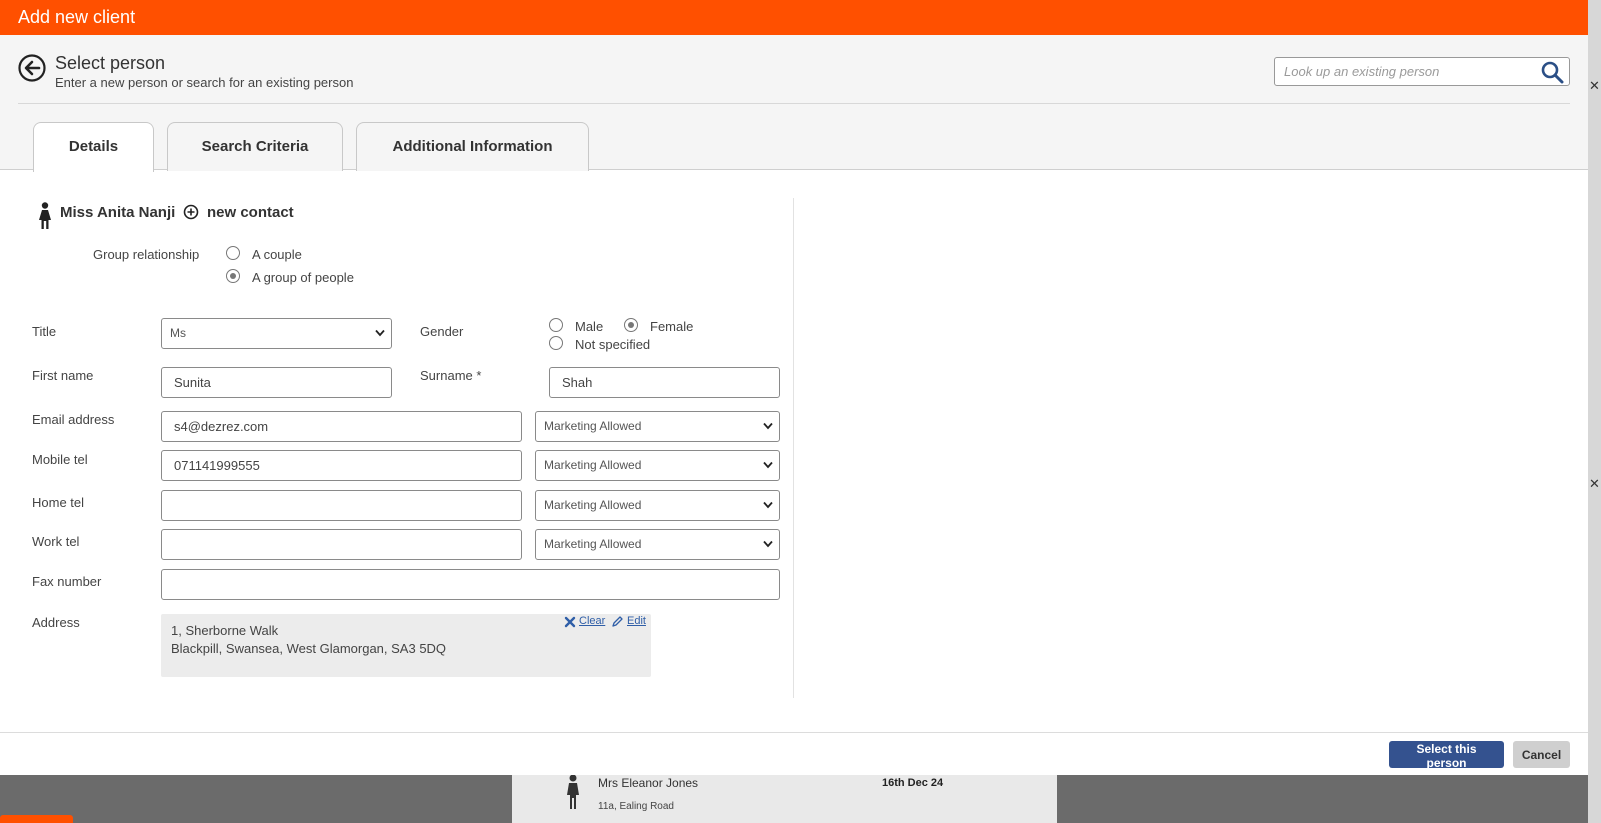 The image size is (1601, 823). What do you see at coordinates (276, 382) in the screenshot?
I see `first-name-field` at bounding box center [276, 382].